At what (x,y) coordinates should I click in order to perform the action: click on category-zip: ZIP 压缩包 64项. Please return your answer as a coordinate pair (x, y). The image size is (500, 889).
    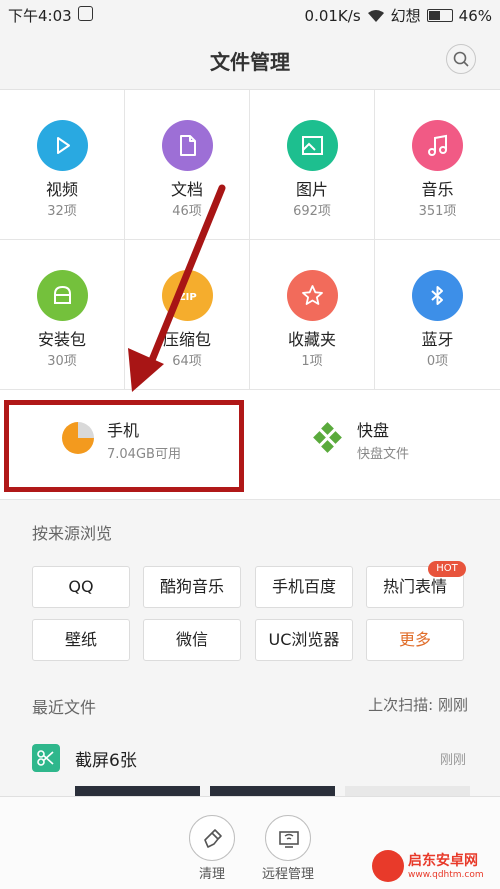
    Looking at the image, I should click on (187, 315).